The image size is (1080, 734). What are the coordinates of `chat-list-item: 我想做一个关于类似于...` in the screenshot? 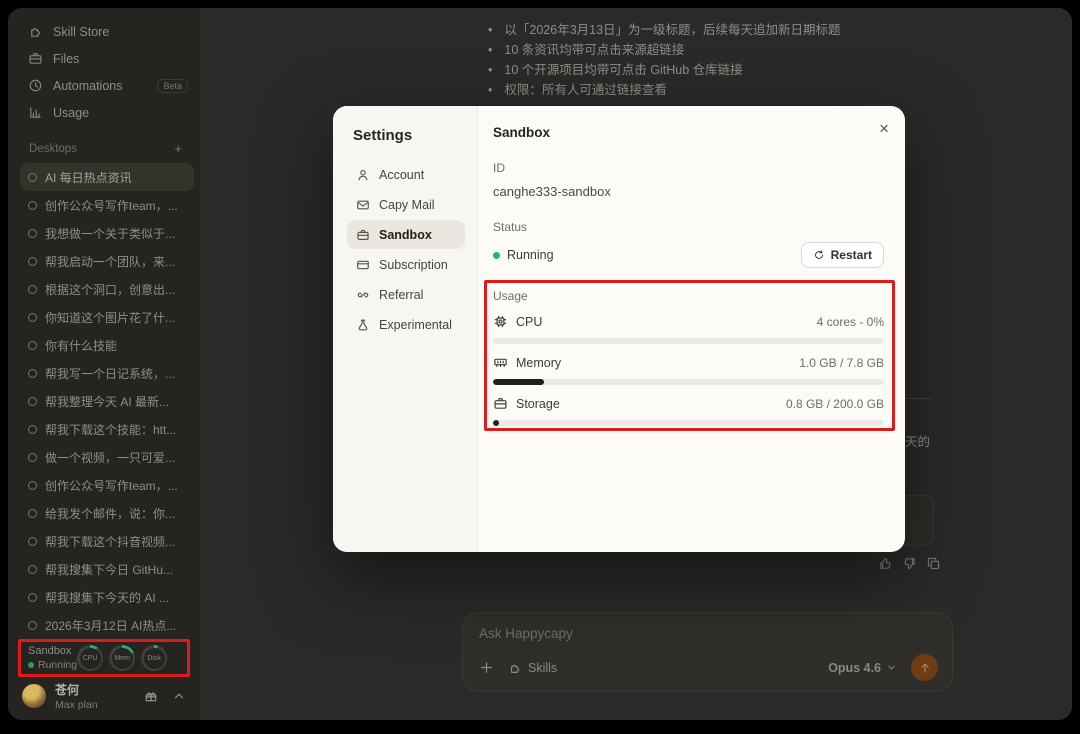 It's located at (107, 233).